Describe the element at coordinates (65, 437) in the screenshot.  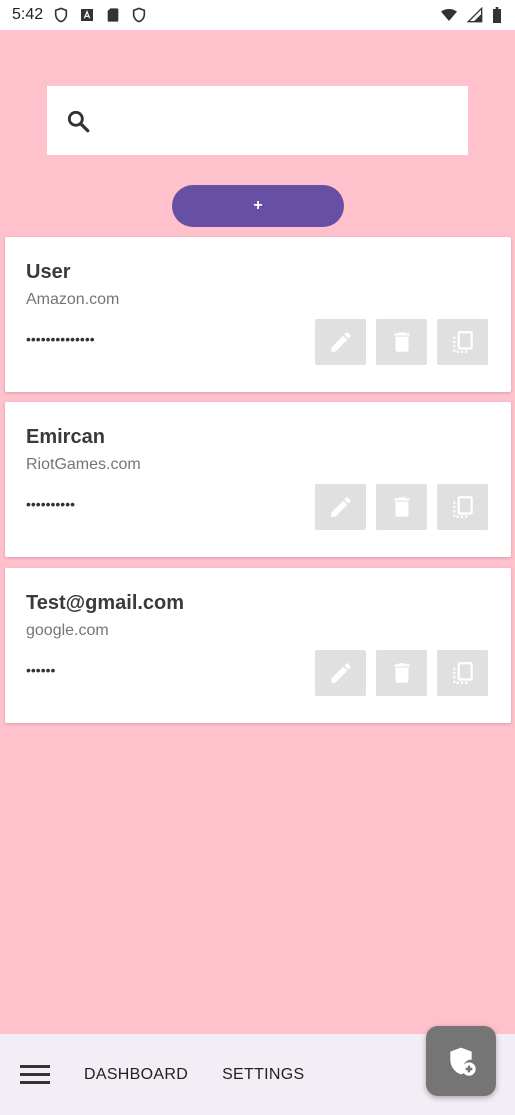
I see `card-username: Emircan` at that location.